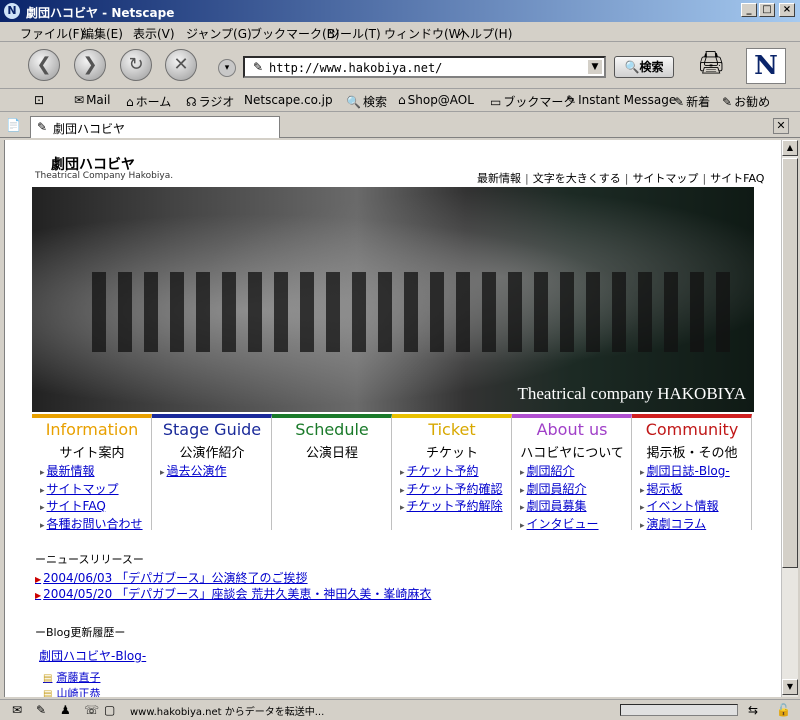 The width and height of the screenshot is (800, 720). I want to click on category-link: 演劇コラム, so click(685, 526).